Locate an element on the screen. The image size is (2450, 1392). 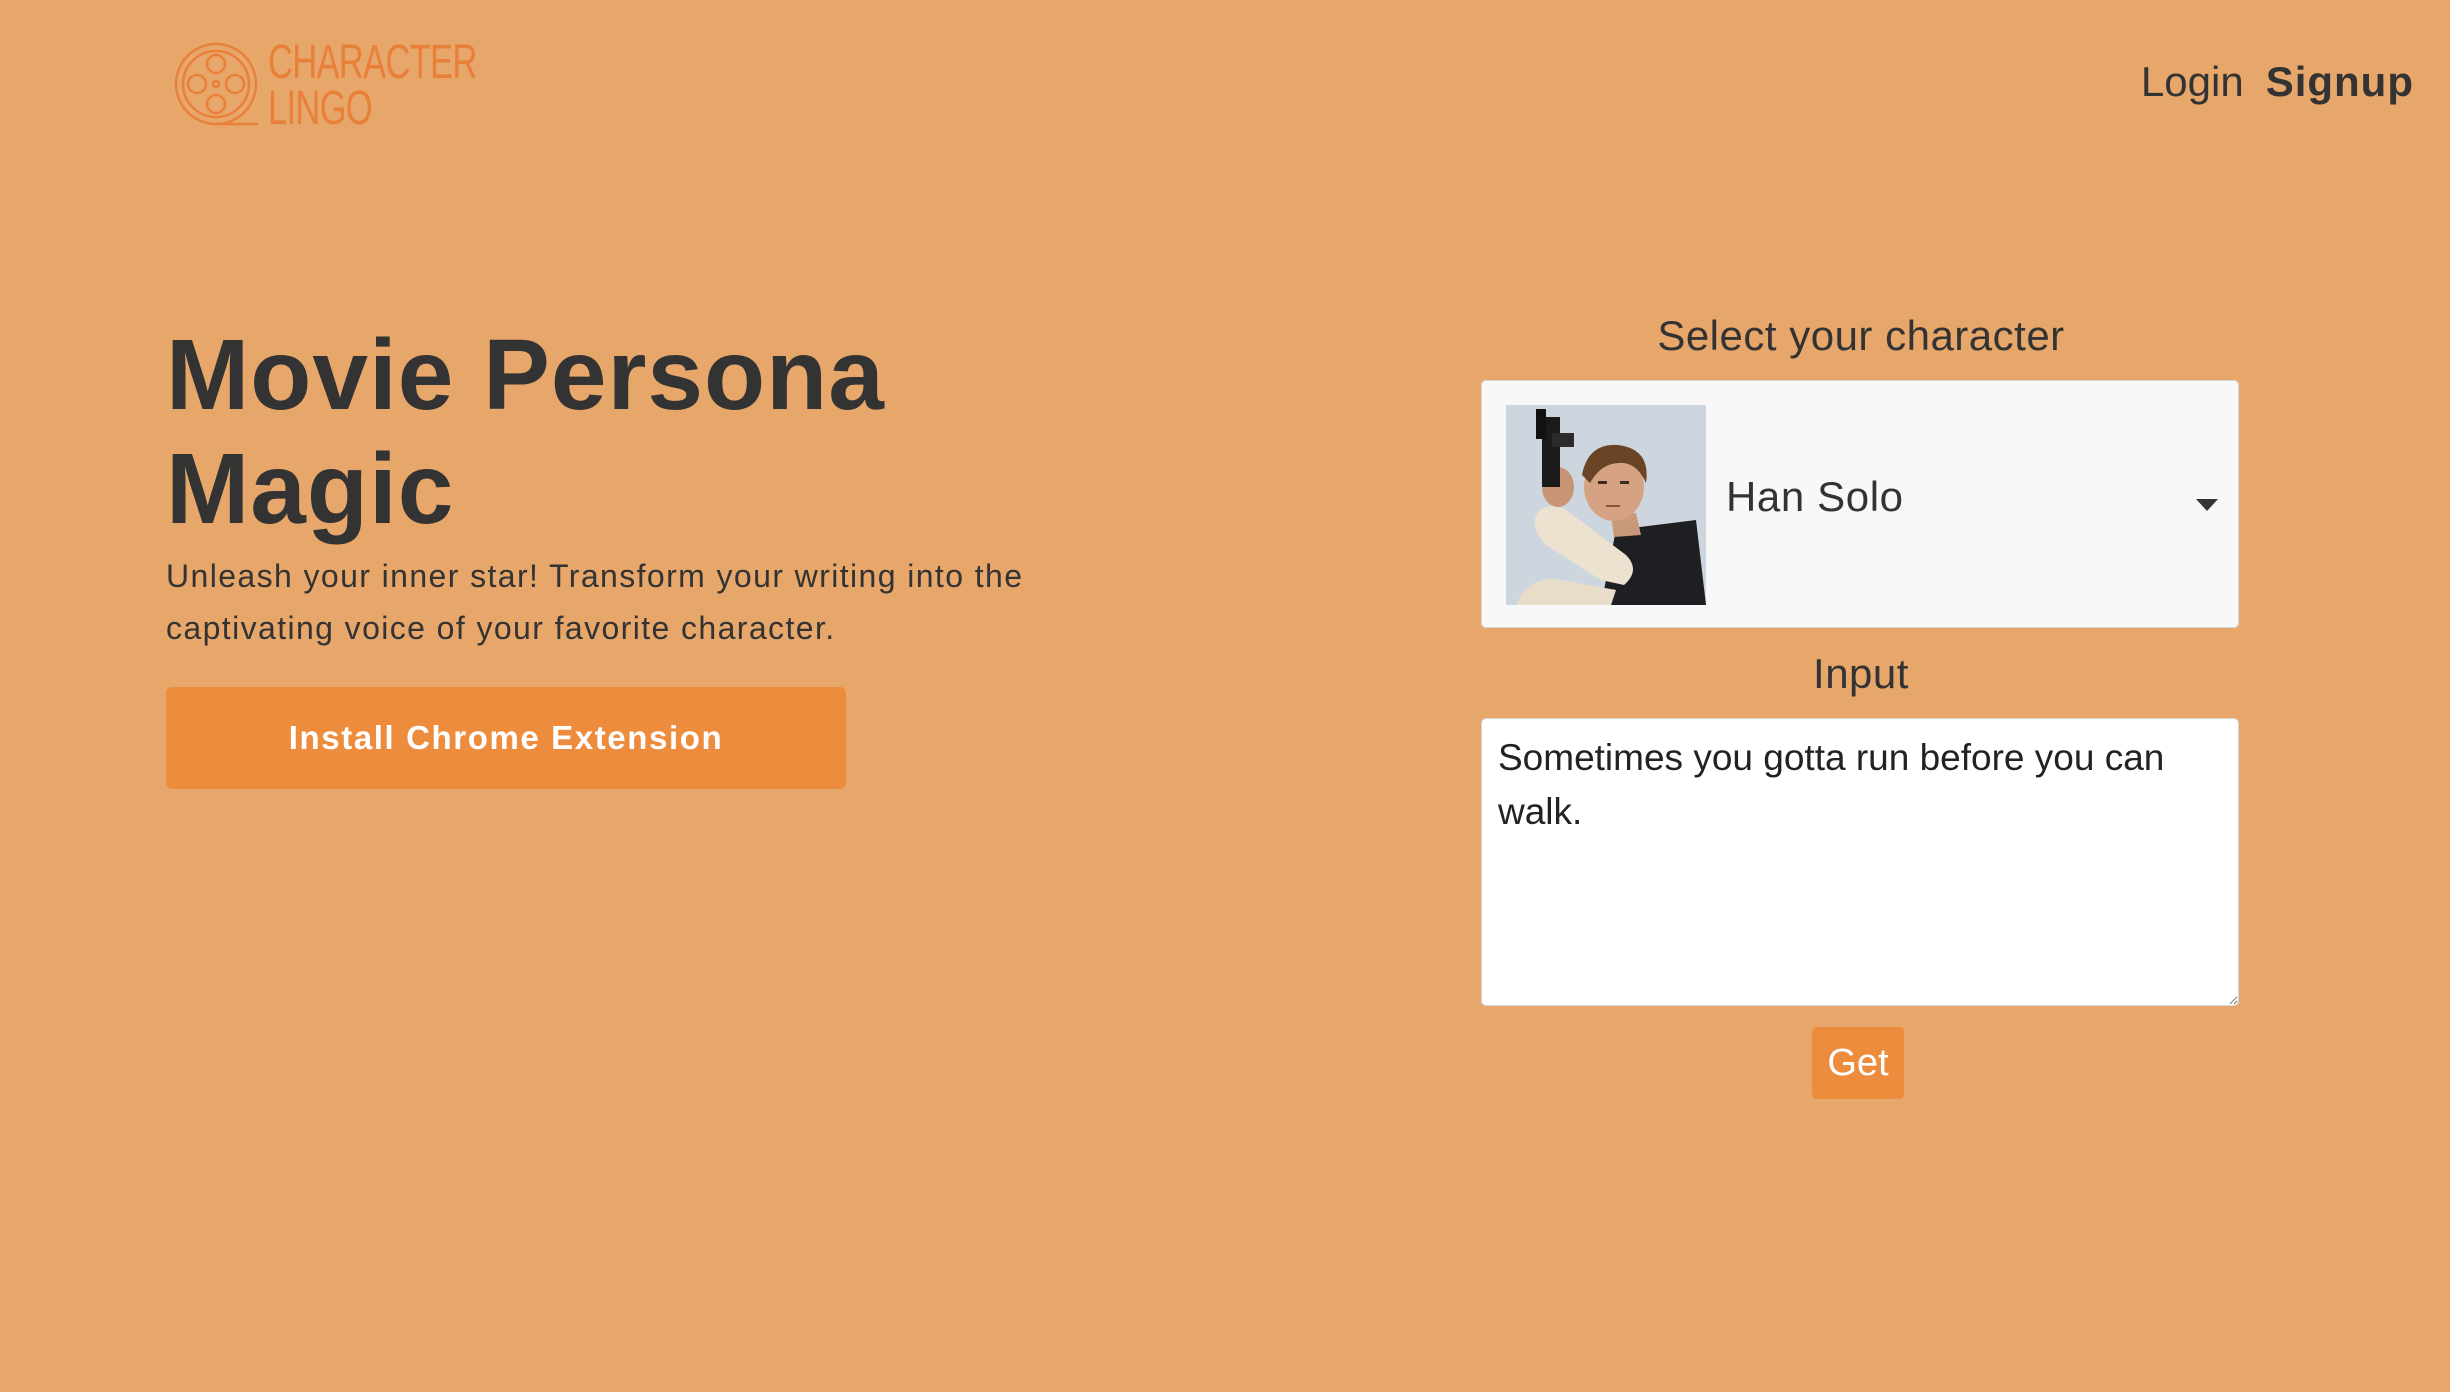
hero-title: Movie Persona Magic is located at coordinates (525, 432).